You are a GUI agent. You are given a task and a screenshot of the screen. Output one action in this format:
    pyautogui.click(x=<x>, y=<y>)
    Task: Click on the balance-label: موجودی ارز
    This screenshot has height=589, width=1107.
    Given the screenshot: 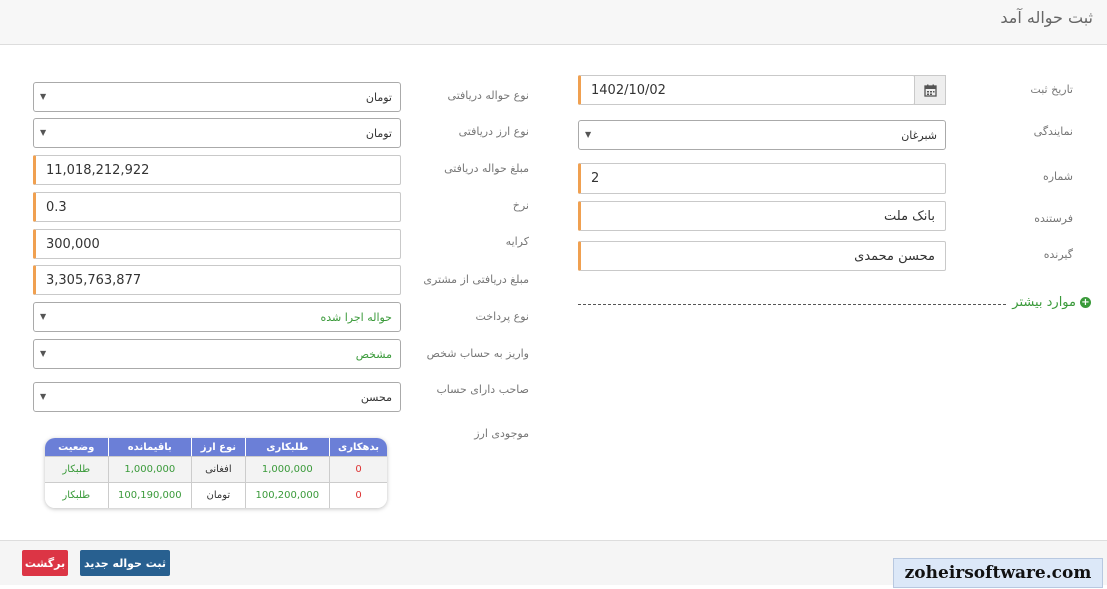 What is the action you would take?
    pyautogui.click(x=501, y=433)
    